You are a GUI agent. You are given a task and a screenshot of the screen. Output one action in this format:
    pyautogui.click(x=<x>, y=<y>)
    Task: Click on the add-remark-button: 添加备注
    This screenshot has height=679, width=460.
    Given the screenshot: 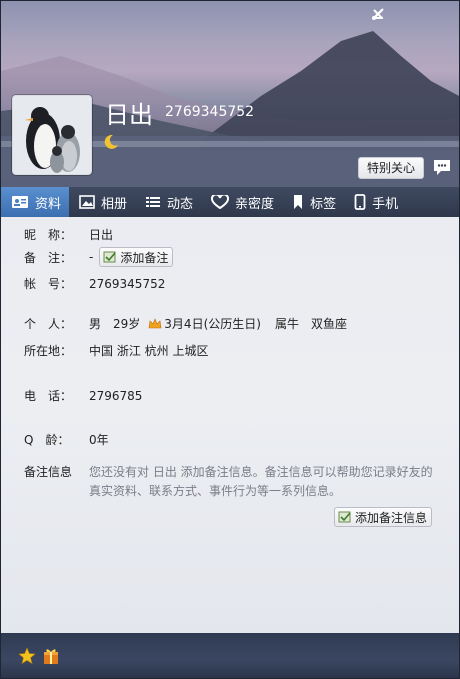 What is the action you would take?
    pyautogui.click(x=136, y=257)
    